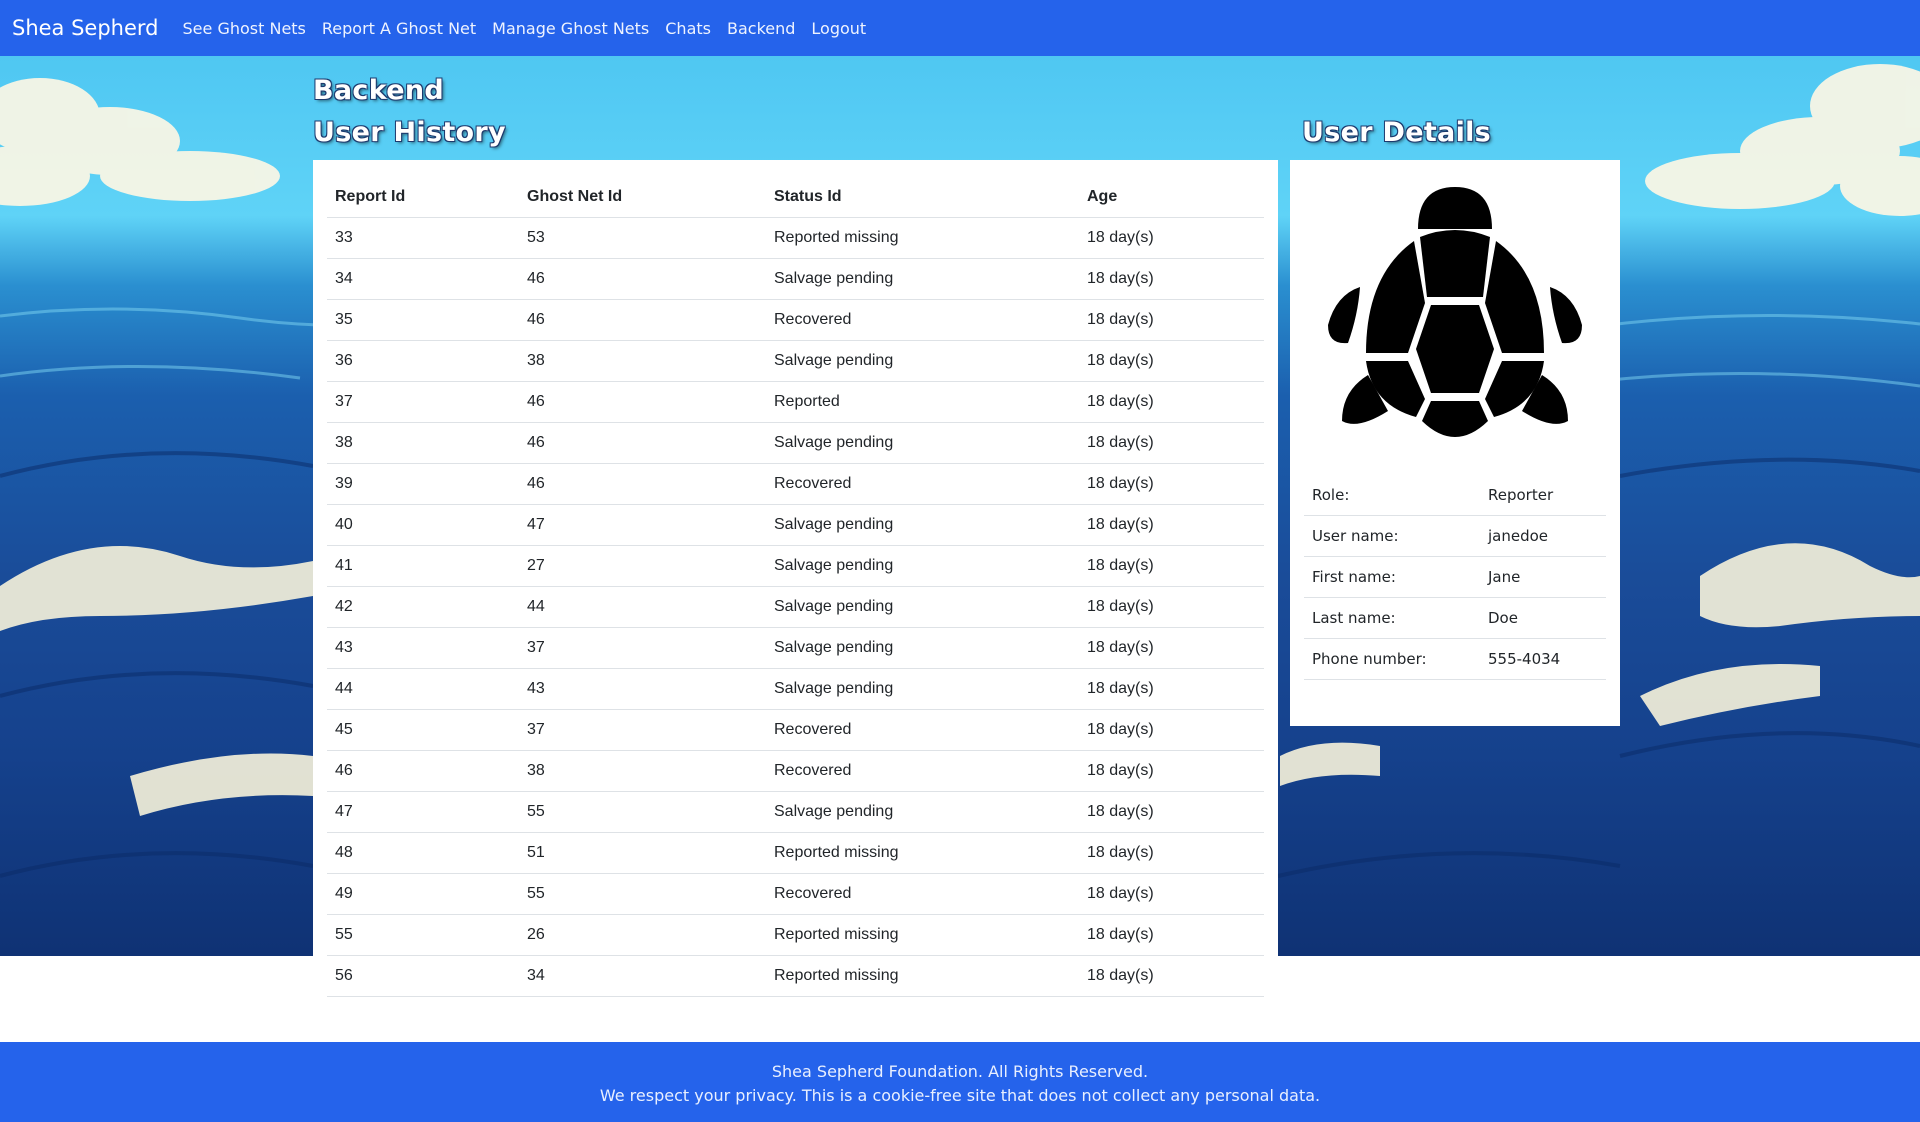 Image resolution: width=1920 pixels, height=1122 pixels. I want to click on table-row: 43 37 Salvage pending 18 day(s), so click(795, 648).